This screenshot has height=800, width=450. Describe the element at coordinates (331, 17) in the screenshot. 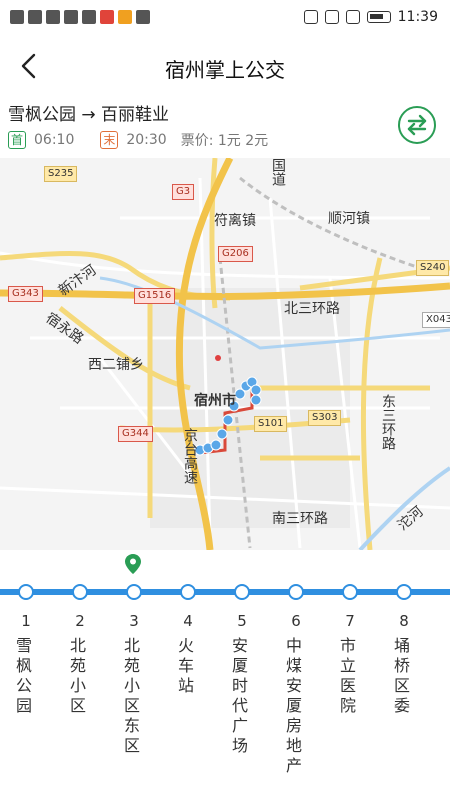

I see `silent-icon` at that location.